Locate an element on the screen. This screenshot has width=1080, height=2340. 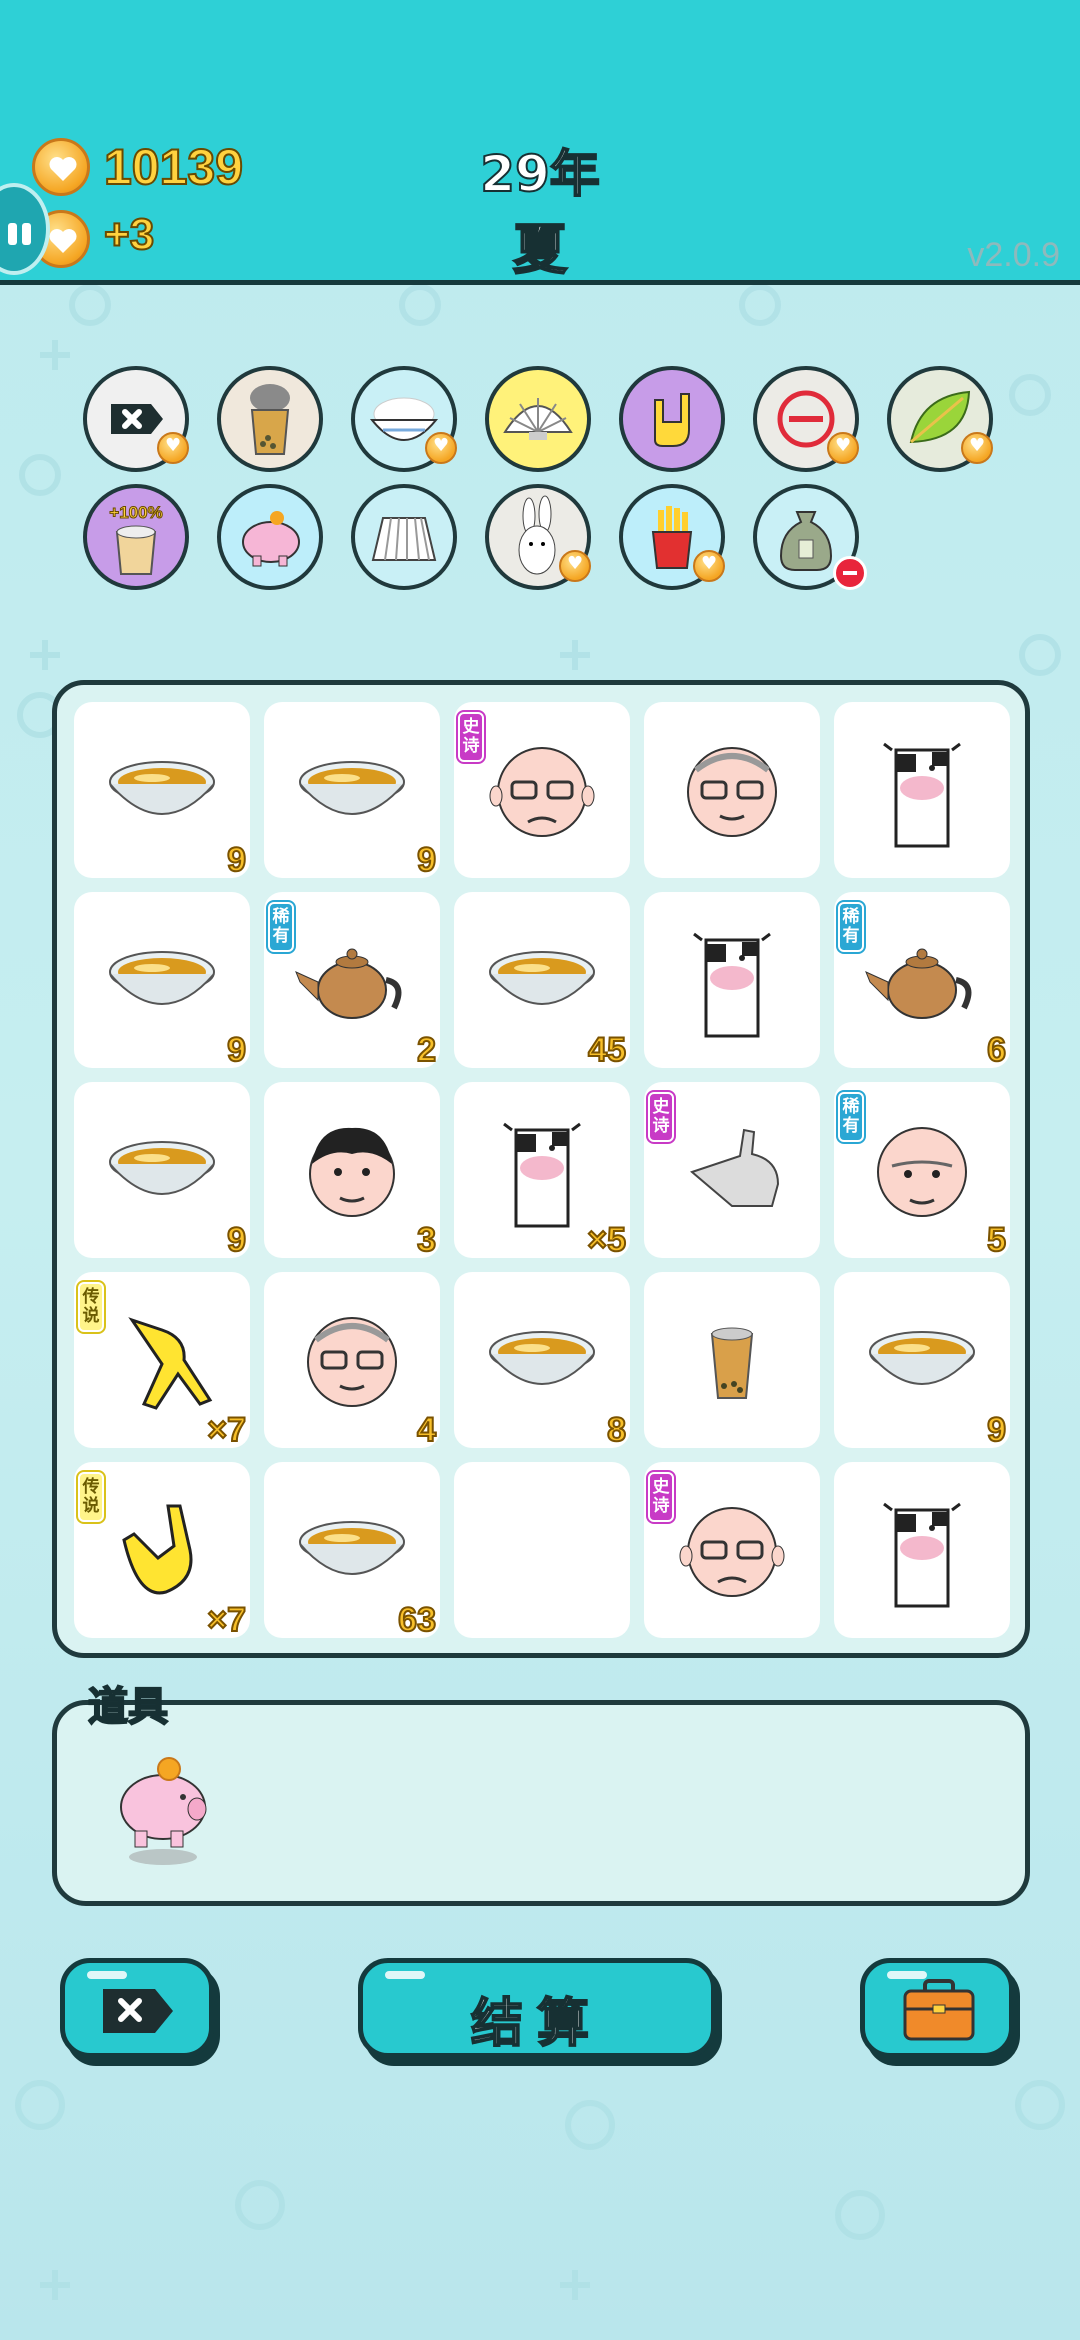
money-coin-icon is located at coordinates (61, 167).